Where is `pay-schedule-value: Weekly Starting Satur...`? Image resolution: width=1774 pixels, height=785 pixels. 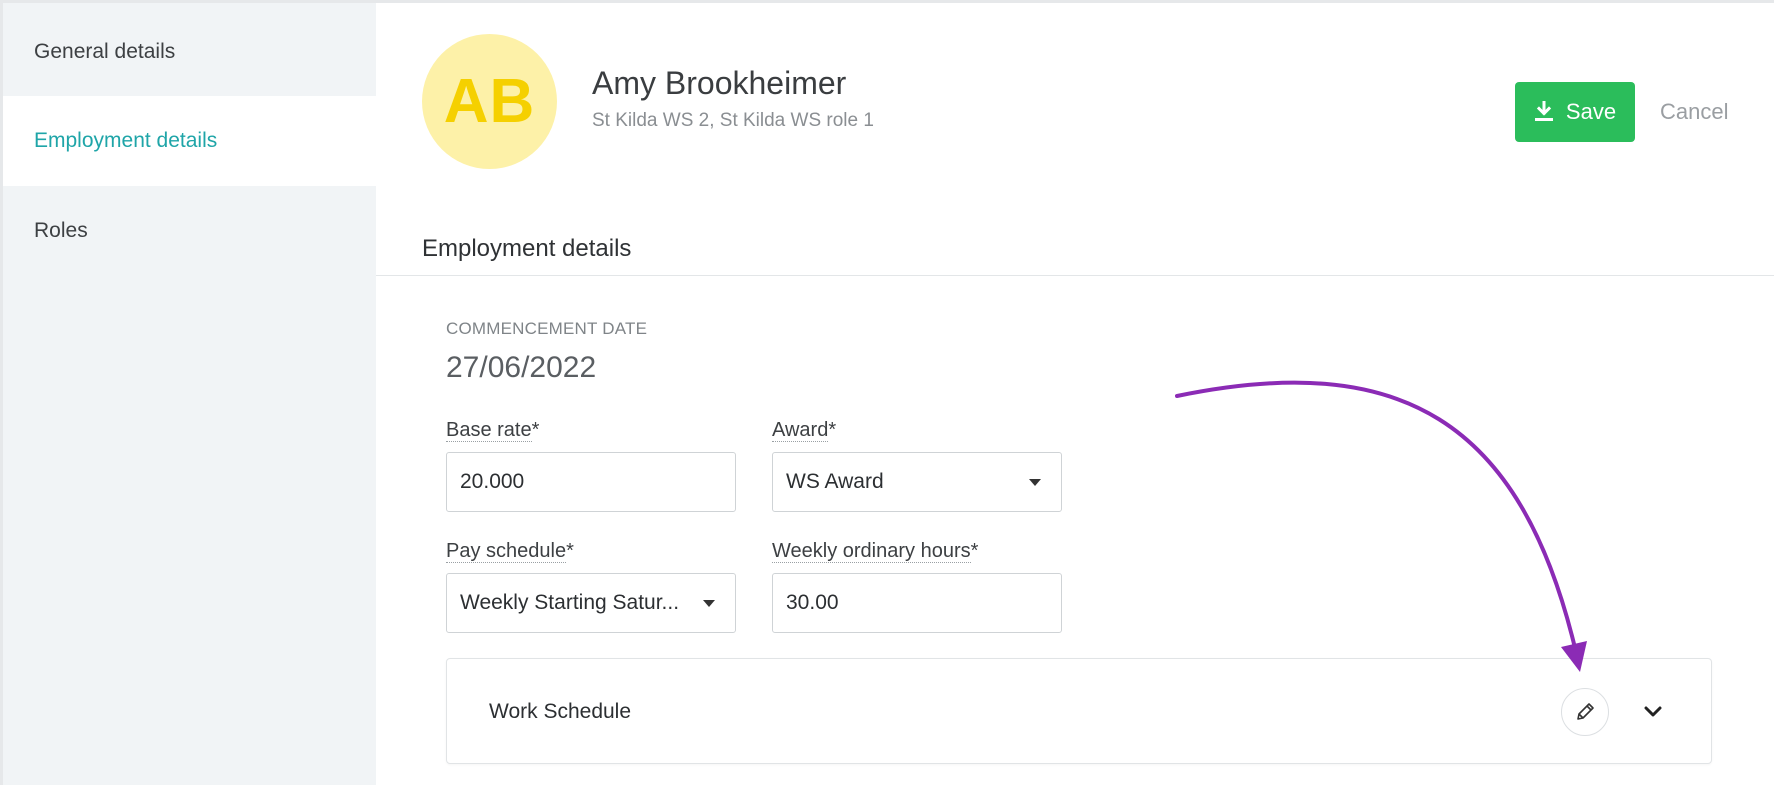
pay-schedule-value: Weekly Starting Satur... is located at coordinates (570, 602).